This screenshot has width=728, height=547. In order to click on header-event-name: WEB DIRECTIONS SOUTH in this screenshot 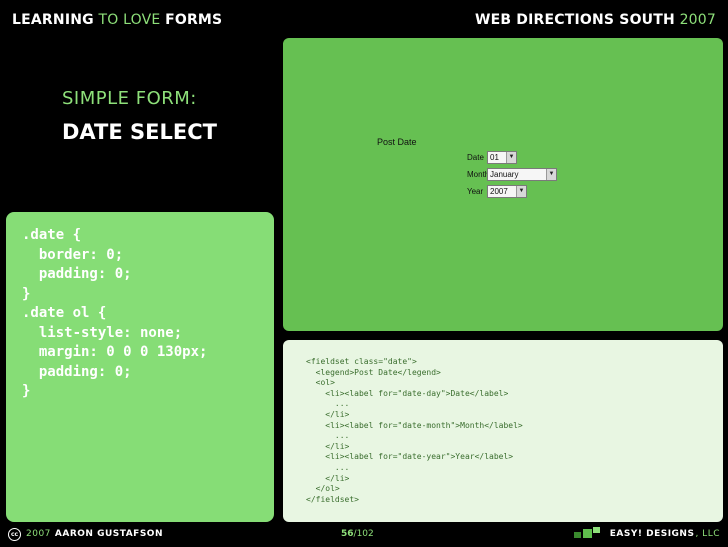, I will do `click(574, 20)`.